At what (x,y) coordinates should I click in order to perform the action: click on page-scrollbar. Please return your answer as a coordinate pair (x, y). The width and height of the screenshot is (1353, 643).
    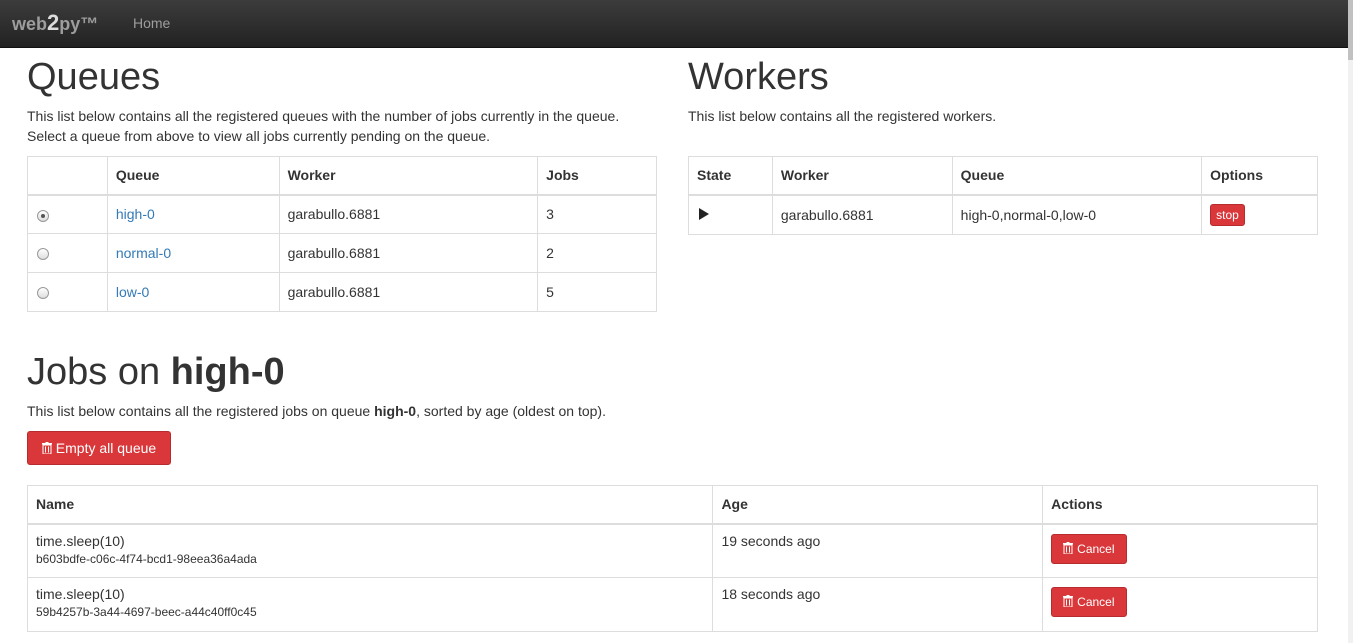
    Looking at the image, I should click on (1350, 321).